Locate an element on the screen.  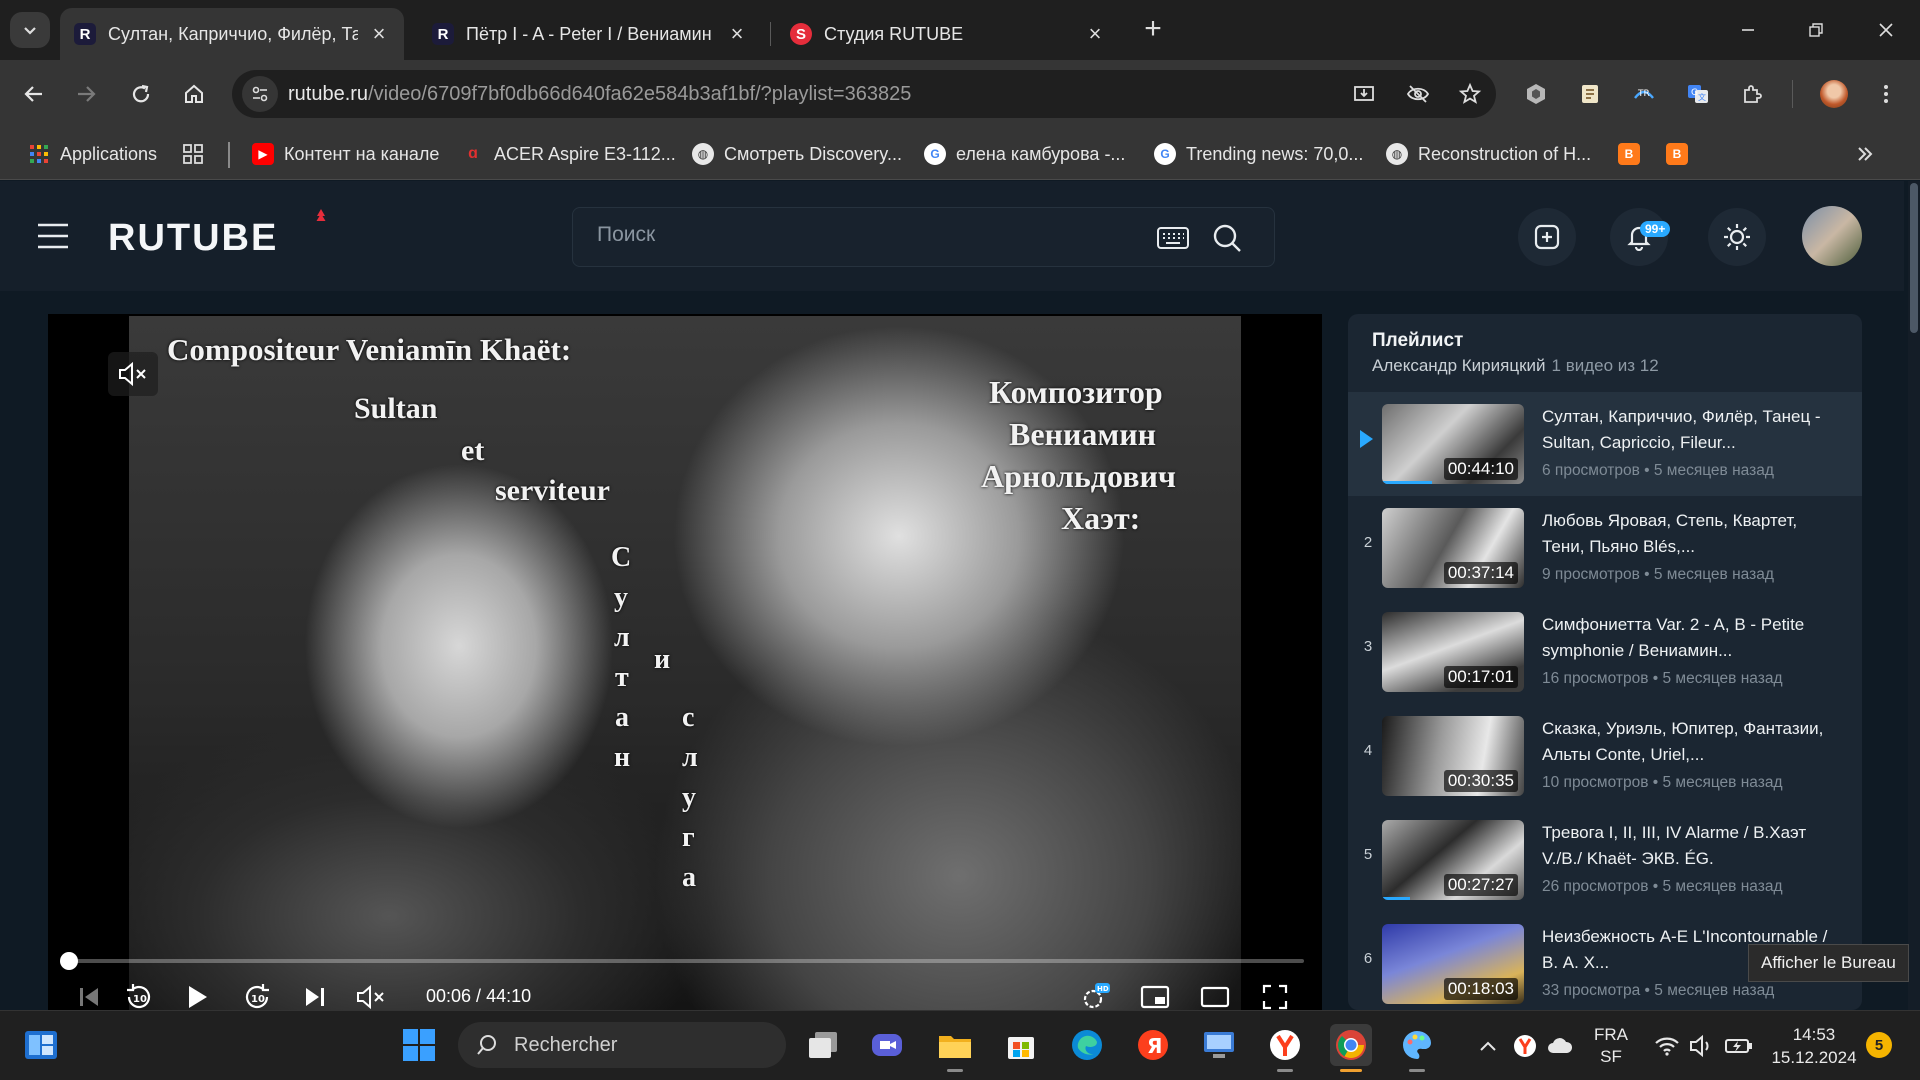
user-avatar is located at coordinates (1832, 236).